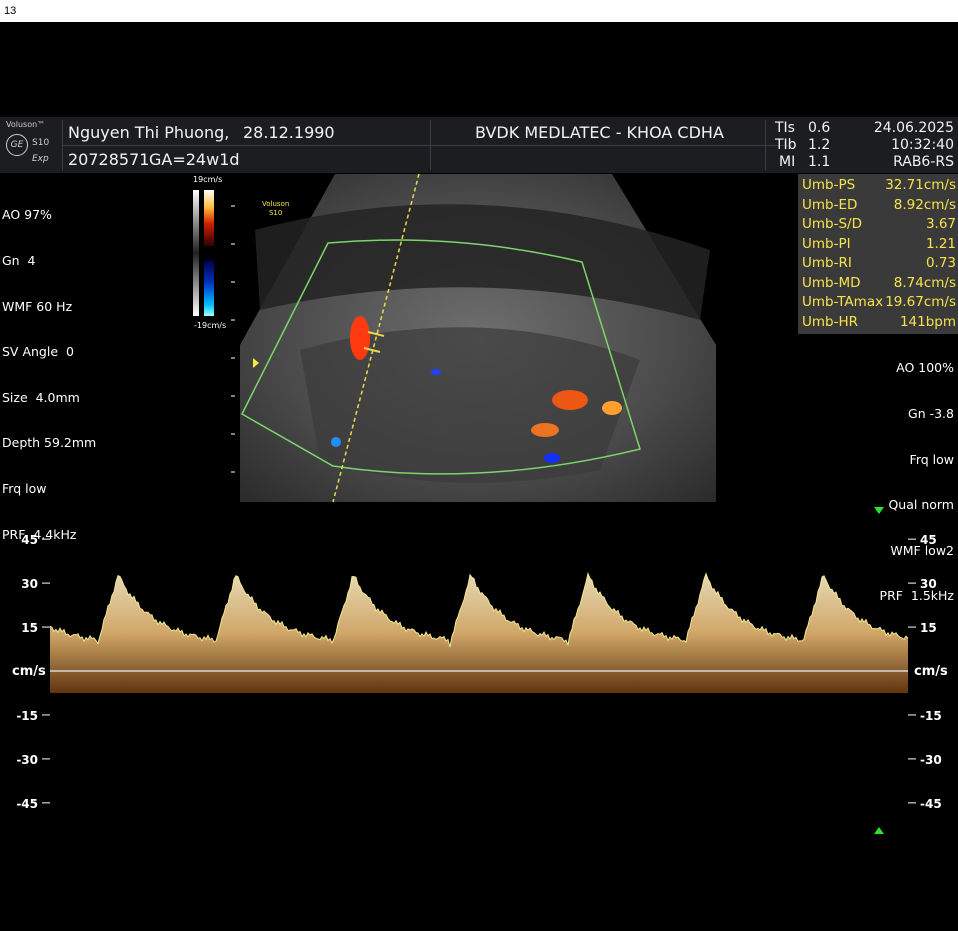 The height and width of the screenshot is (931, 958). Describe the element at coordinates (931, 671) in the screenshot. I see `unit-label-right: cm/s` at that location.